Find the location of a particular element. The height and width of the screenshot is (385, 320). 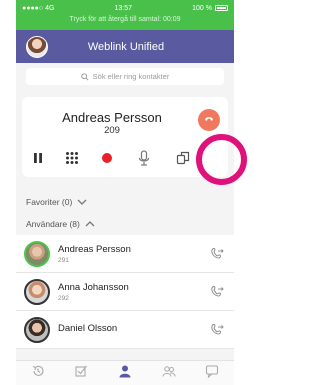

contact-number: 292 is located at coordinates (63, 298).